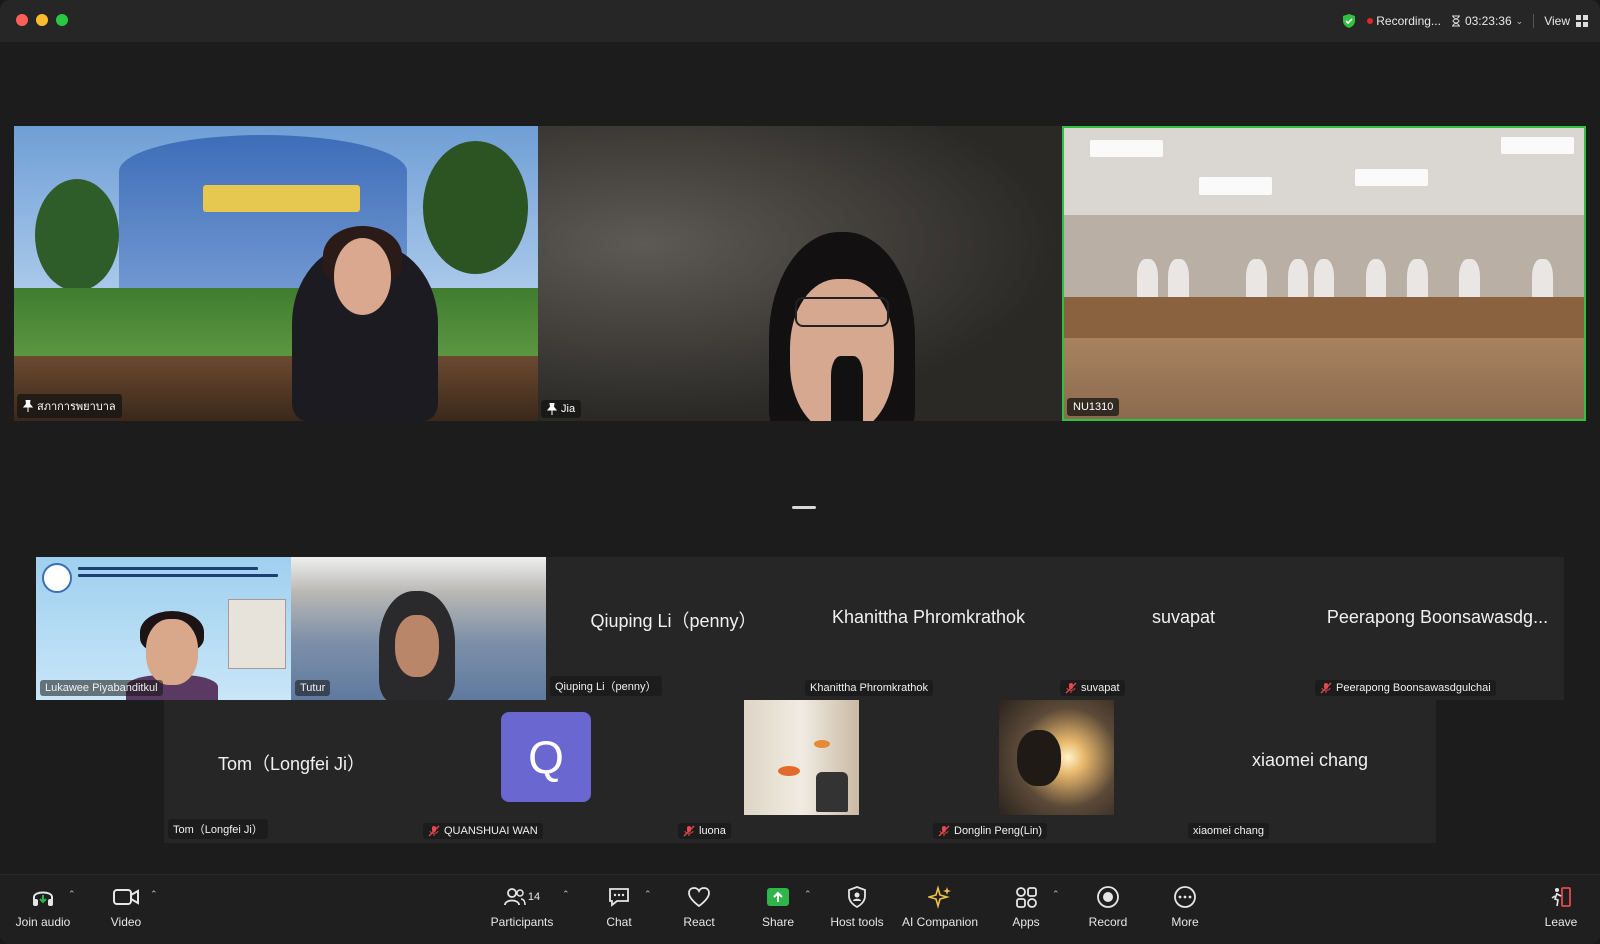 The image size is (1600, 944). Describe the element at coordinates (546, 757) in the screenshot. I see `avatar: Q` at that location.